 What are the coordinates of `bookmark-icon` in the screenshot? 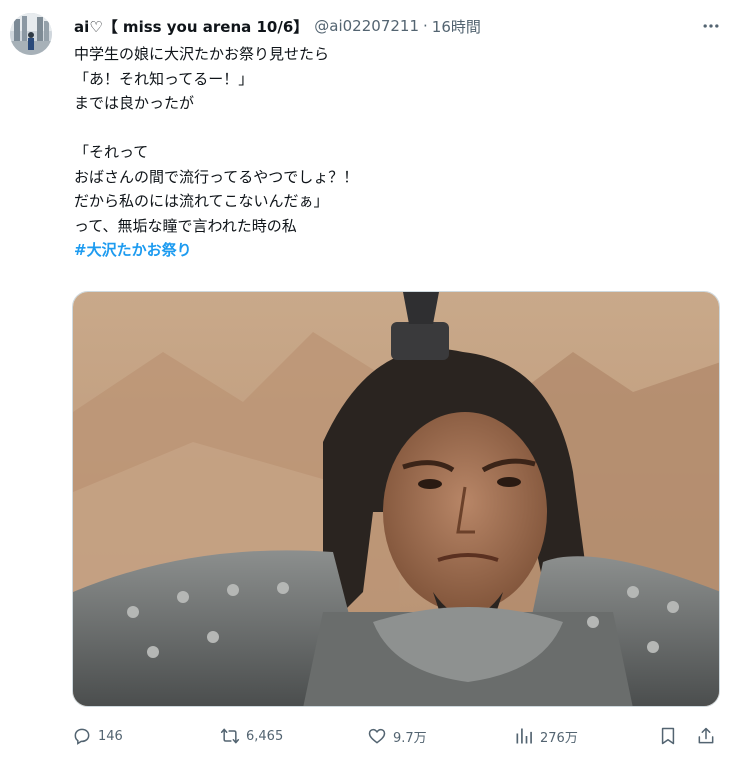 It's located at (668, 736).